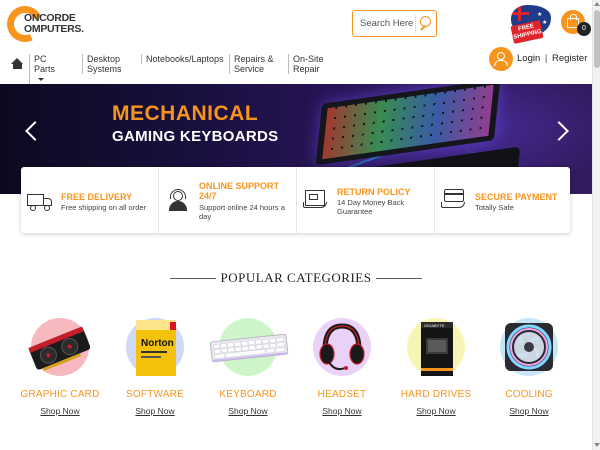  Describe the element at coordinates (530, 24) in the screenshot. I see `free-shipping-australia-badge: ★ ★ ★ FREE SHIPPING` at that location.